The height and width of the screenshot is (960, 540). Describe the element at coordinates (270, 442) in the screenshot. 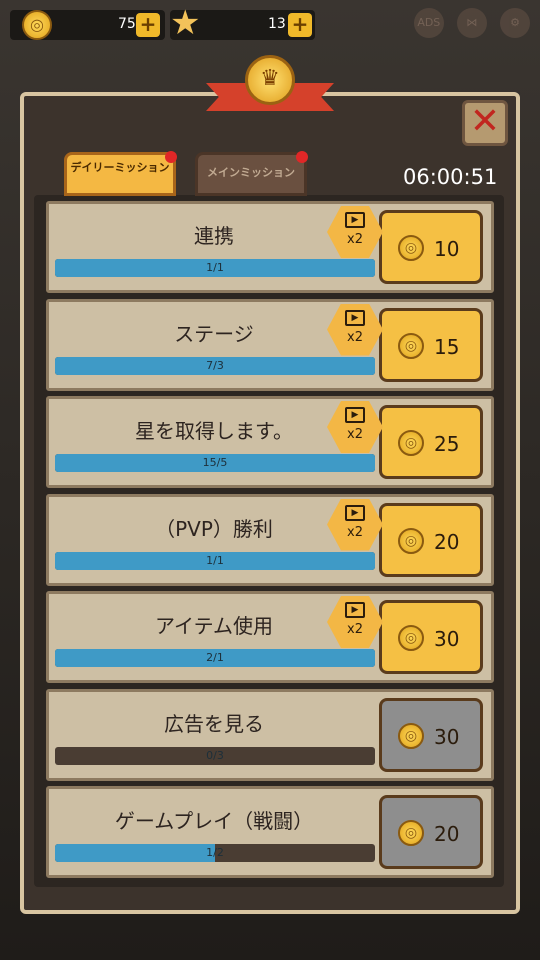

I see `mission-row: 星を取得します。 15/5 ◎ 25 ▶ x2` at that location.